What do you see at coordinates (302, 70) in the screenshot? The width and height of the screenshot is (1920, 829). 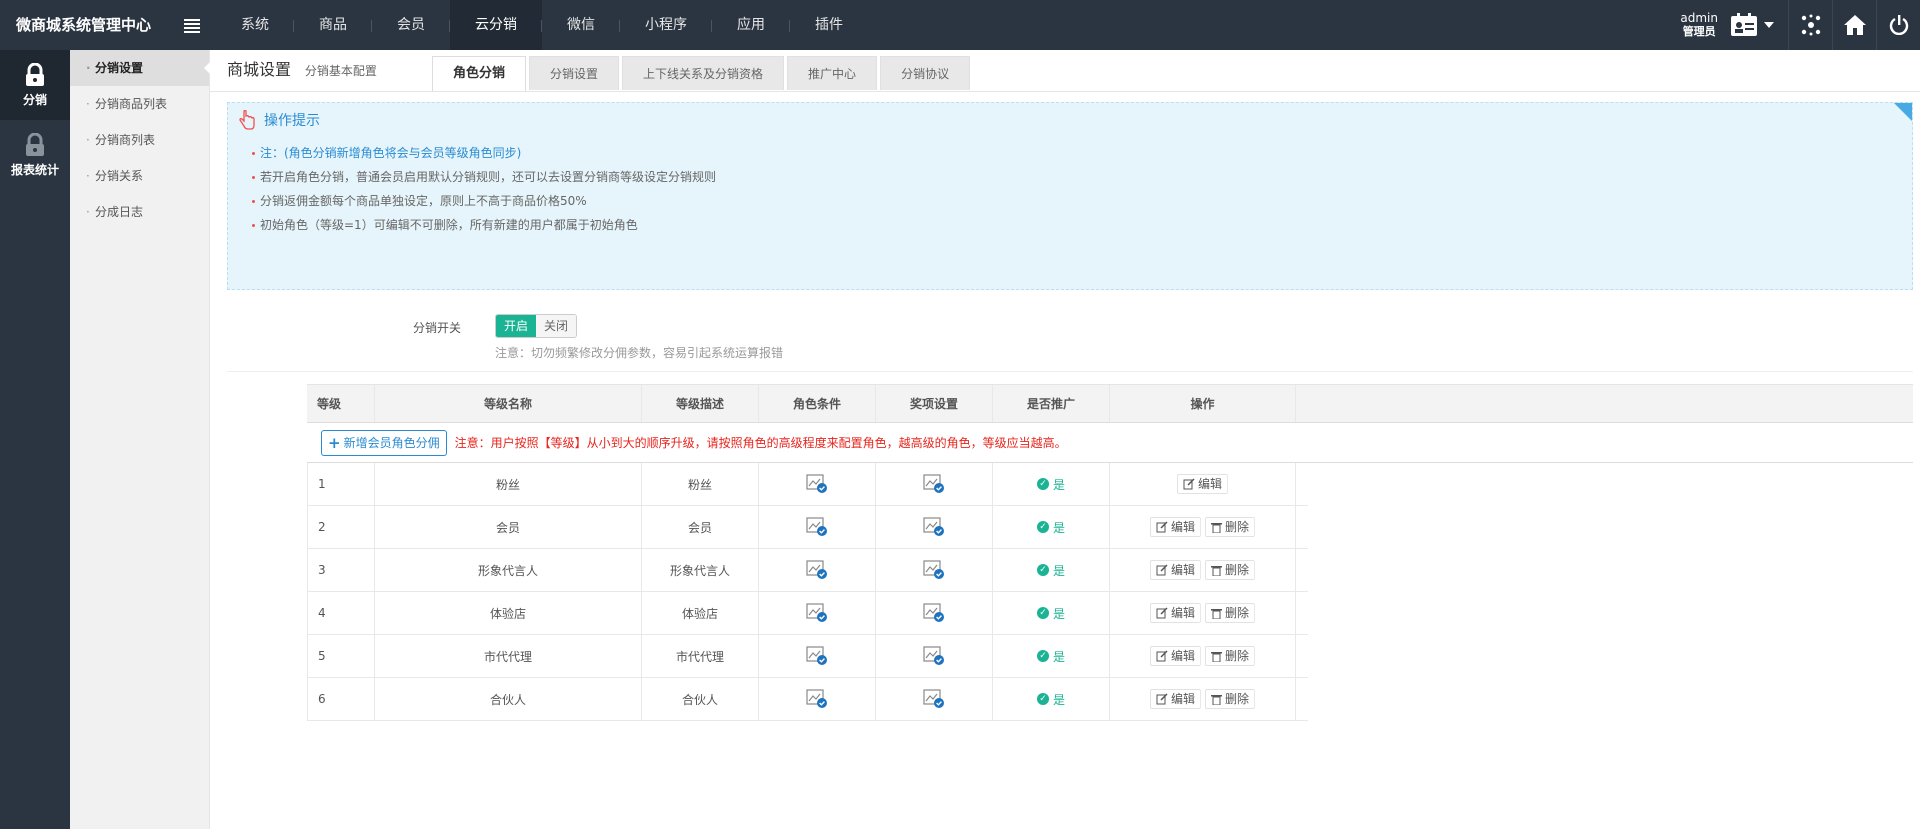 I see `breadcrumb: 商城设置 分销基本配置` at bounding box center [302, 70].